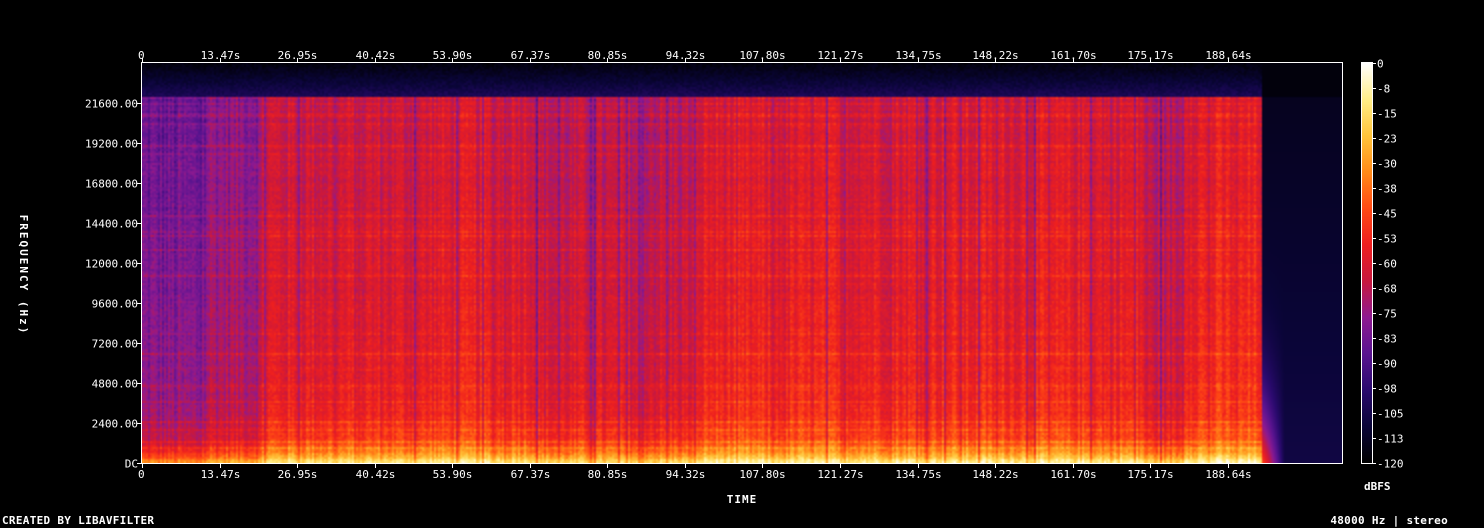  Describe the element at coordinates (453, 474) in the screenshot. I see `x-tick-label-bottom: 53.90s` at that location.